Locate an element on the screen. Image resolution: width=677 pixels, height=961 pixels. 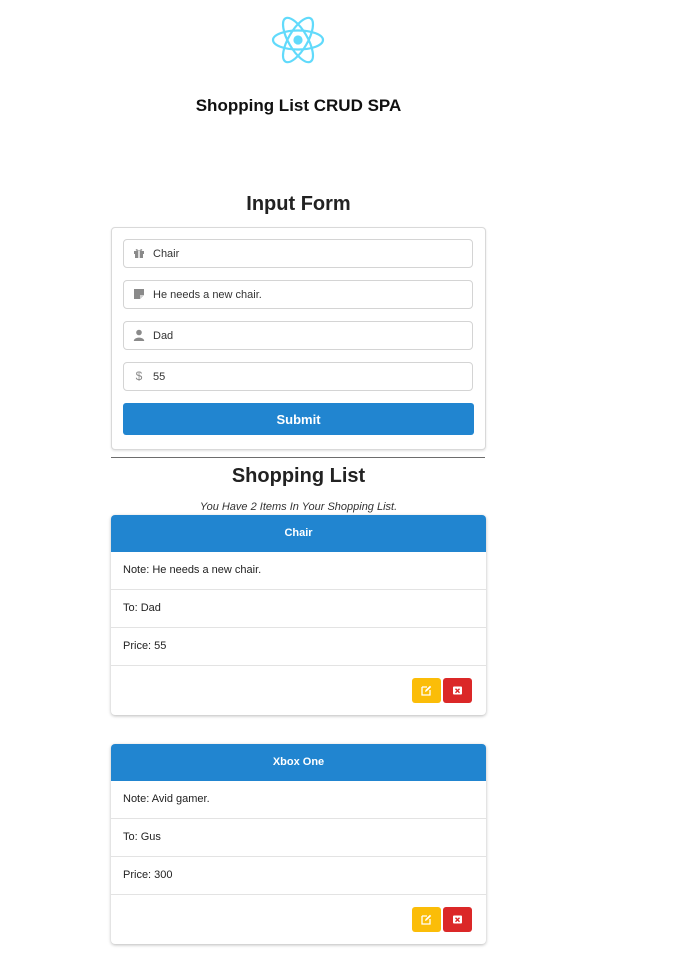
section-divider is located at coordinates (298, 457).